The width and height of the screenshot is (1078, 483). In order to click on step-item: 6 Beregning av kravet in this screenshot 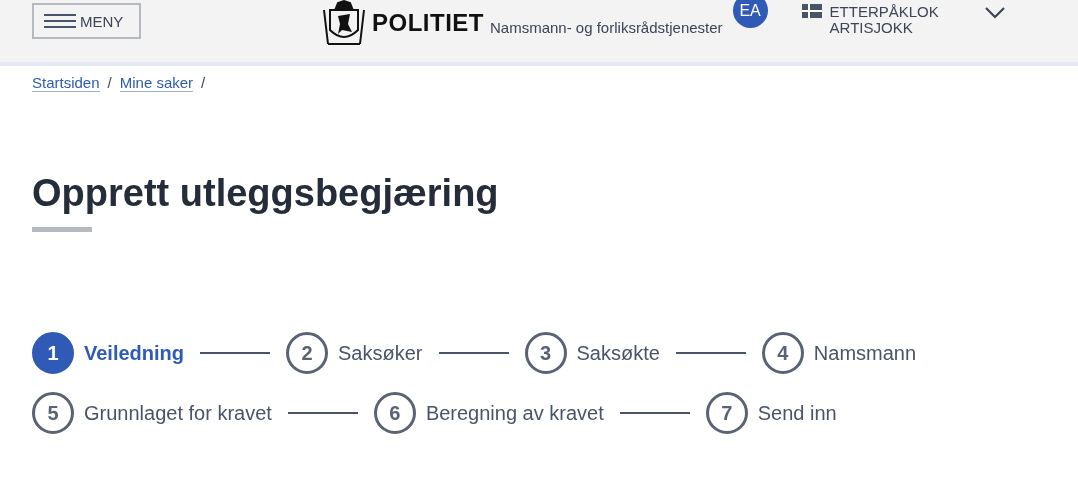, I will do `click(488, 413)`.